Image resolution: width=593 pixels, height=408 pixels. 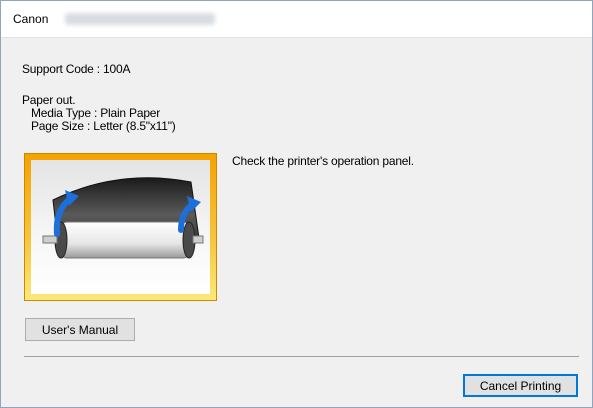 I want to click on separator, so click(x=301, y=356).